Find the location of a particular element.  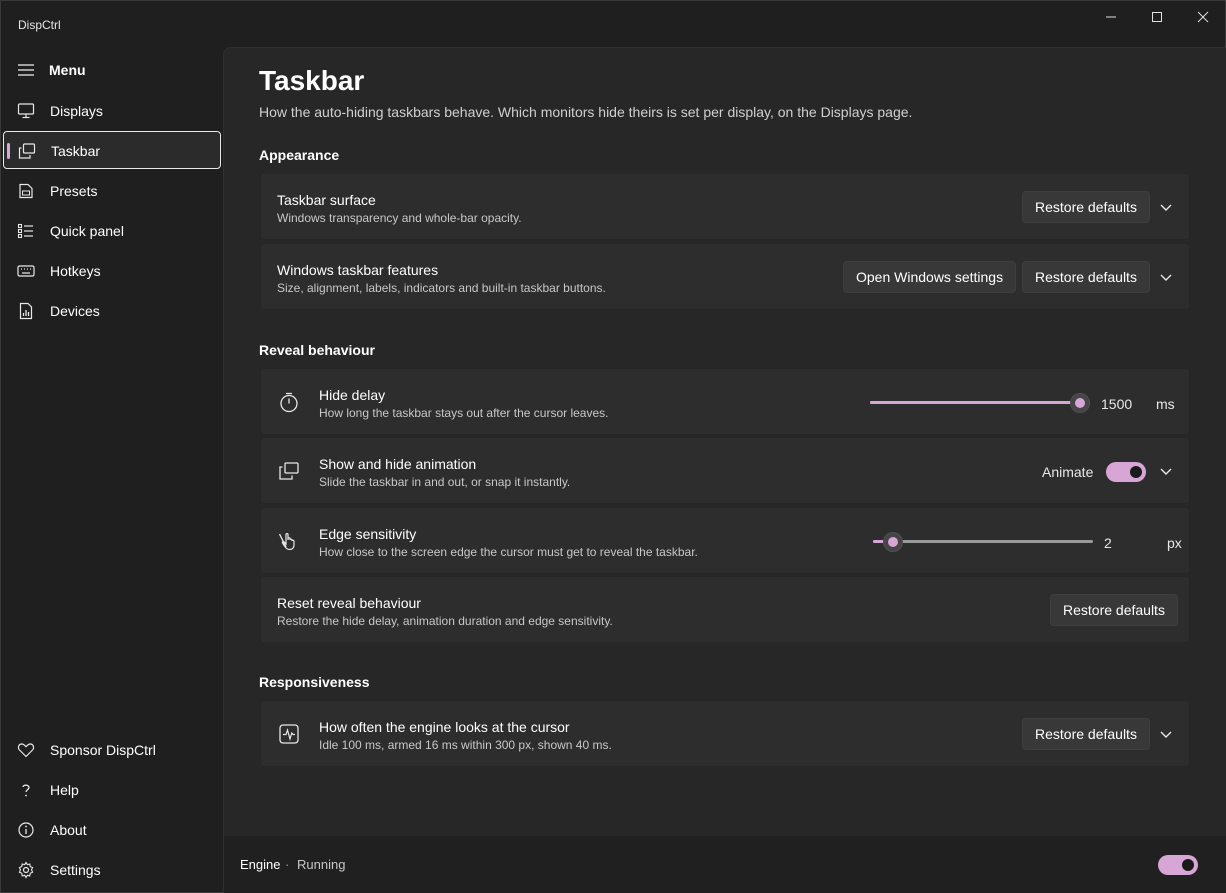

edge-sensitivity-slider is located at coordinates (983, 542).